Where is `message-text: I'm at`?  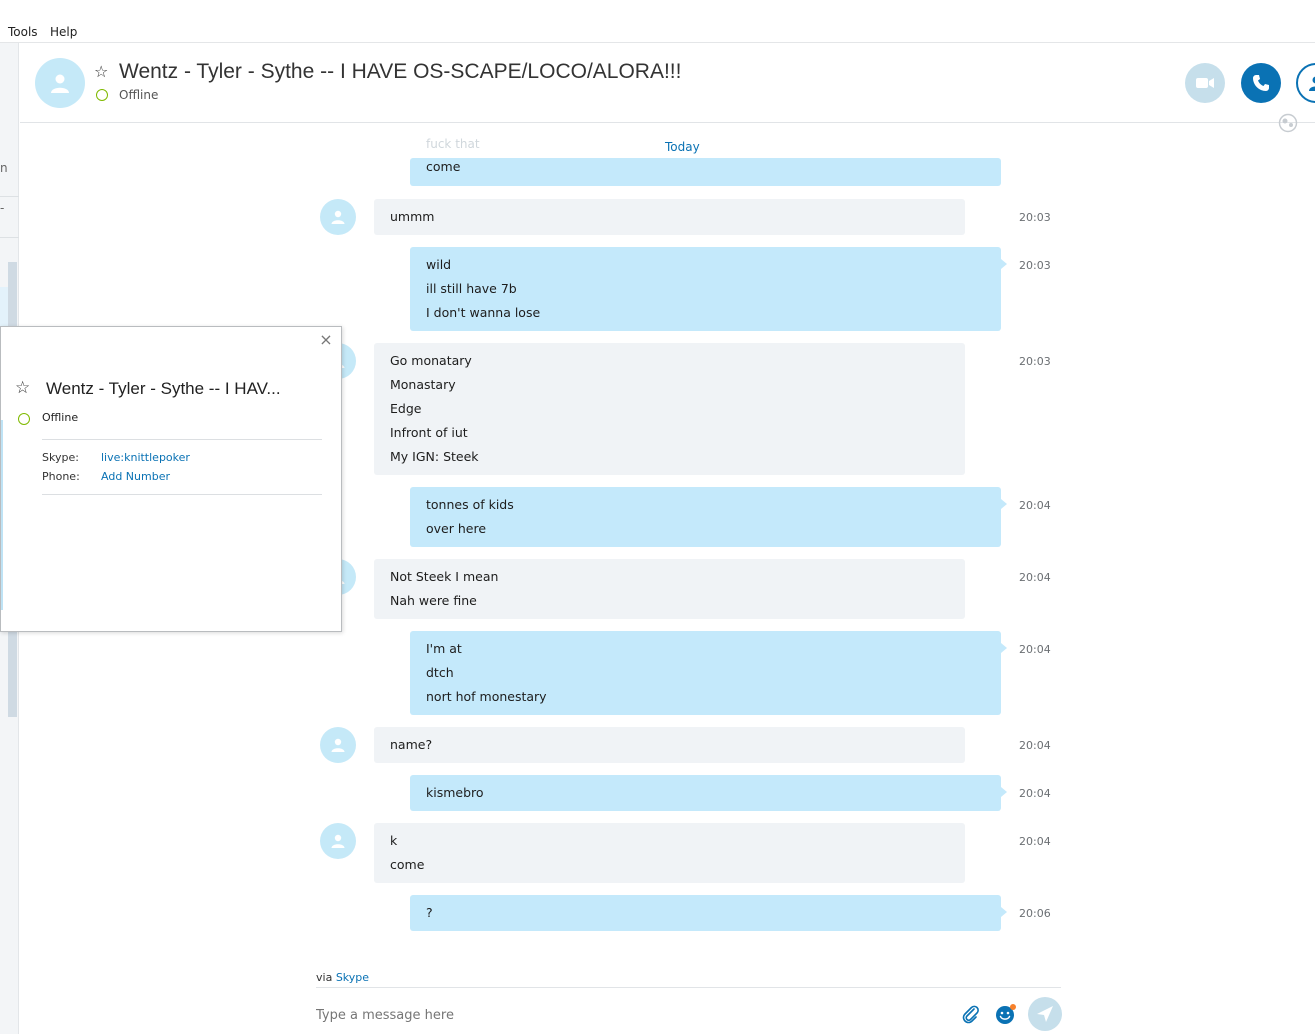
message-text: I'm at is located at coordinates (444, 648).